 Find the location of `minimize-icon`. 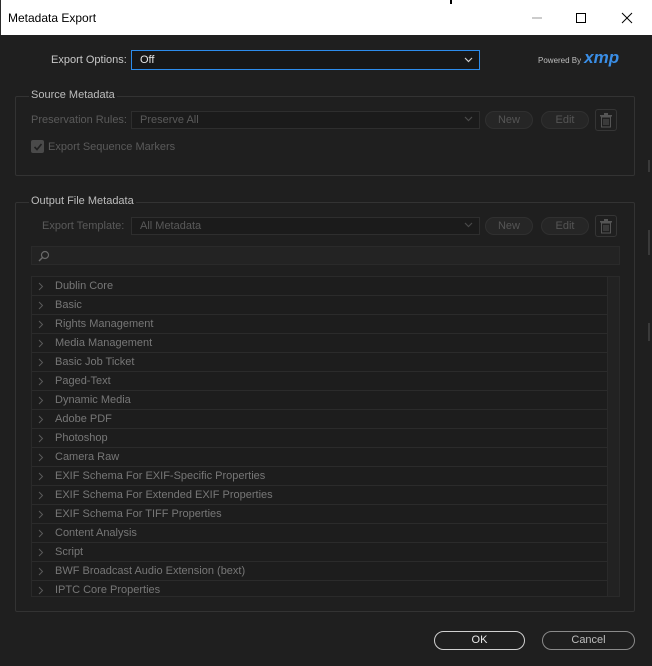

minimize-icon is located at coordinates (537, 18).